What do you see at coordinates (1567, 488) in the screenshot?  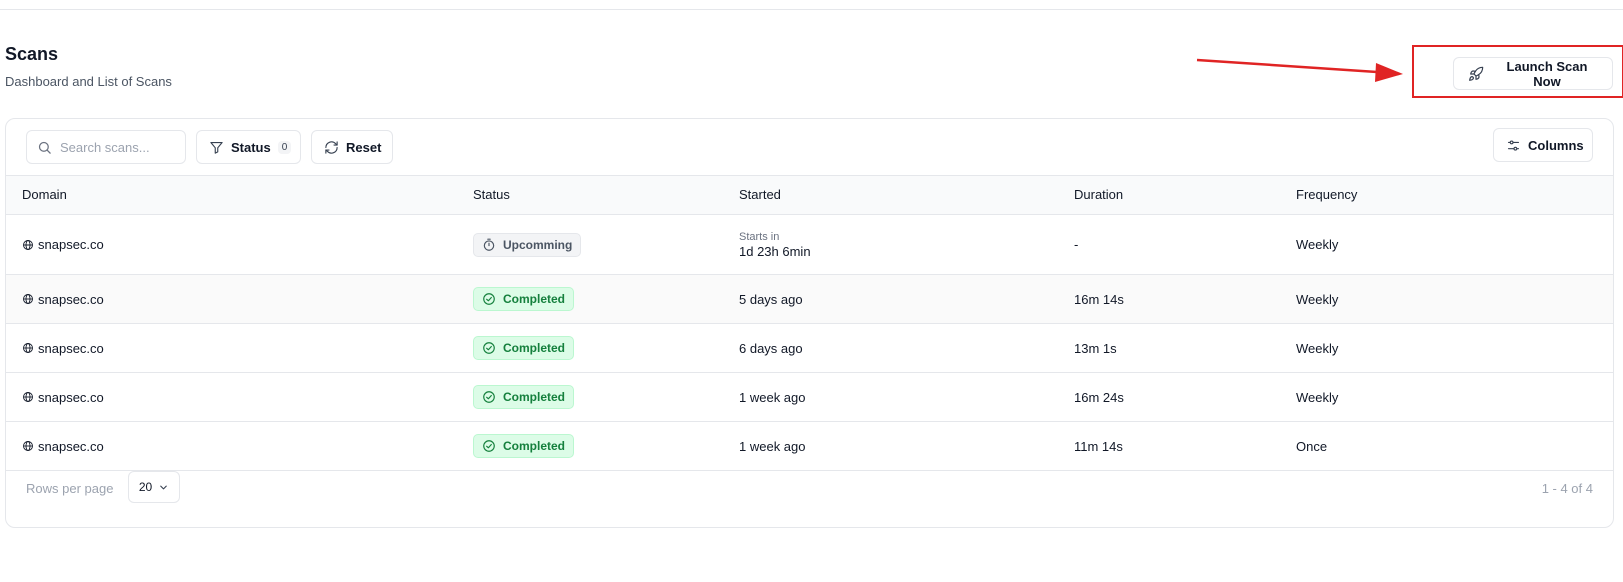 I see `pagination-info: 1 - 4 of 4` at bounding box center [1567, 488].